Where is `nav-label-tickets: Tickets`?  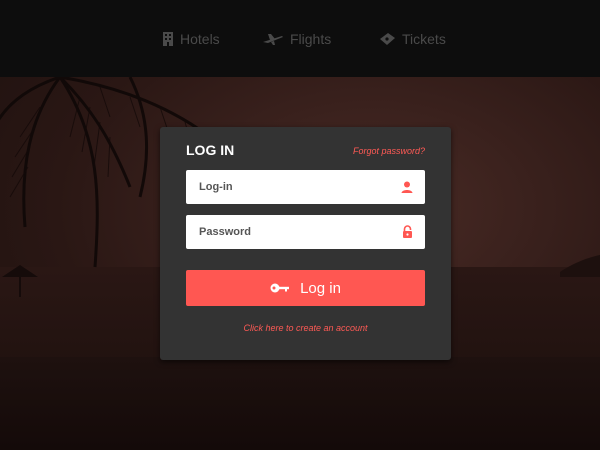 nav-label-tickets: Tickets is located at coordinates (424, 39).